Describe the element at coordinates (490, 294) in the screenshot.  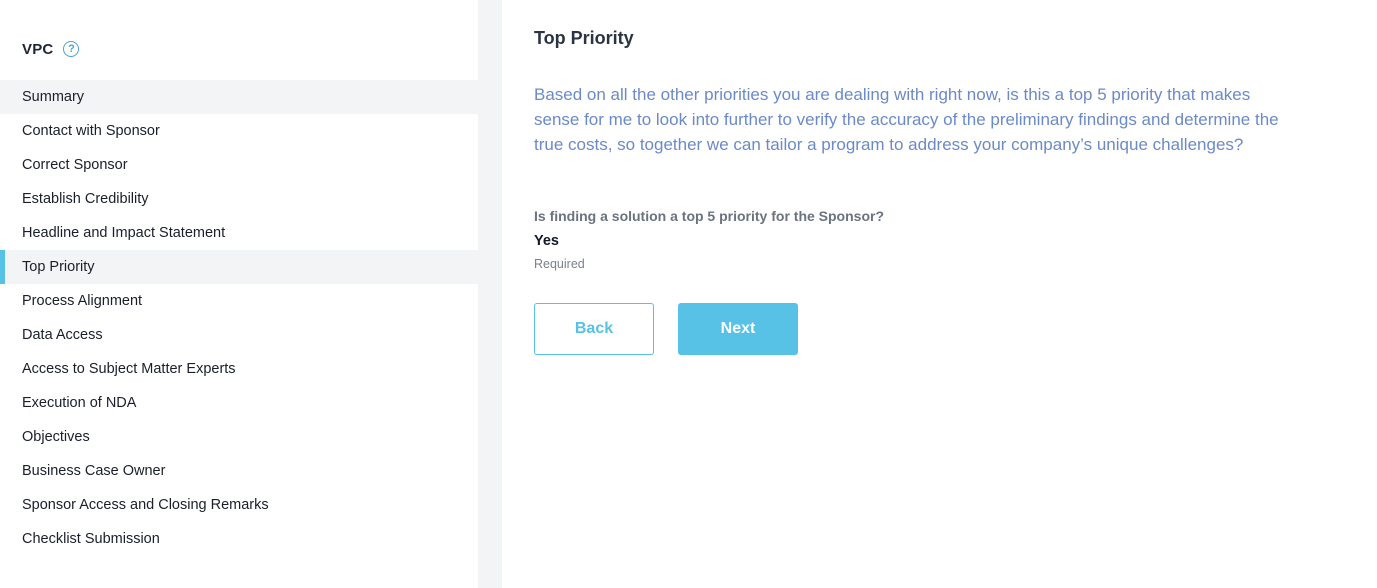
I see `panel-divider` at that location.